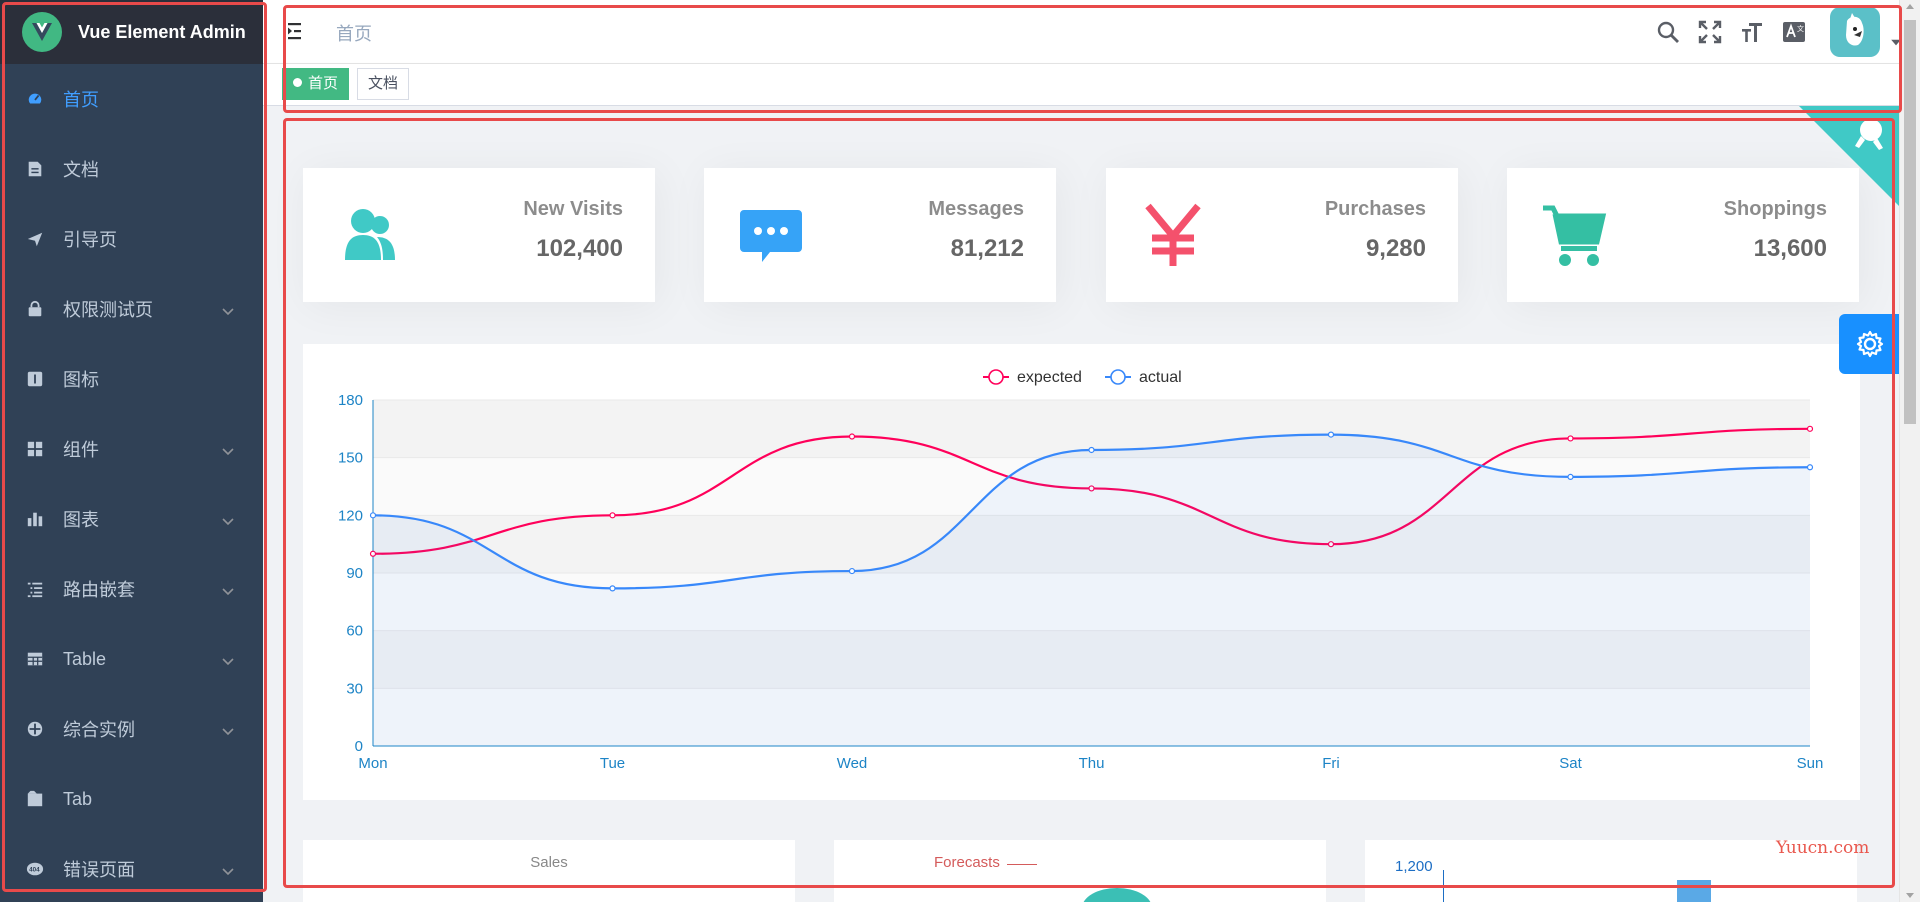  What do you see at coordinates (1855, 32) in the screenshot?
I see `avatar` at bounding box center [1855, 32].